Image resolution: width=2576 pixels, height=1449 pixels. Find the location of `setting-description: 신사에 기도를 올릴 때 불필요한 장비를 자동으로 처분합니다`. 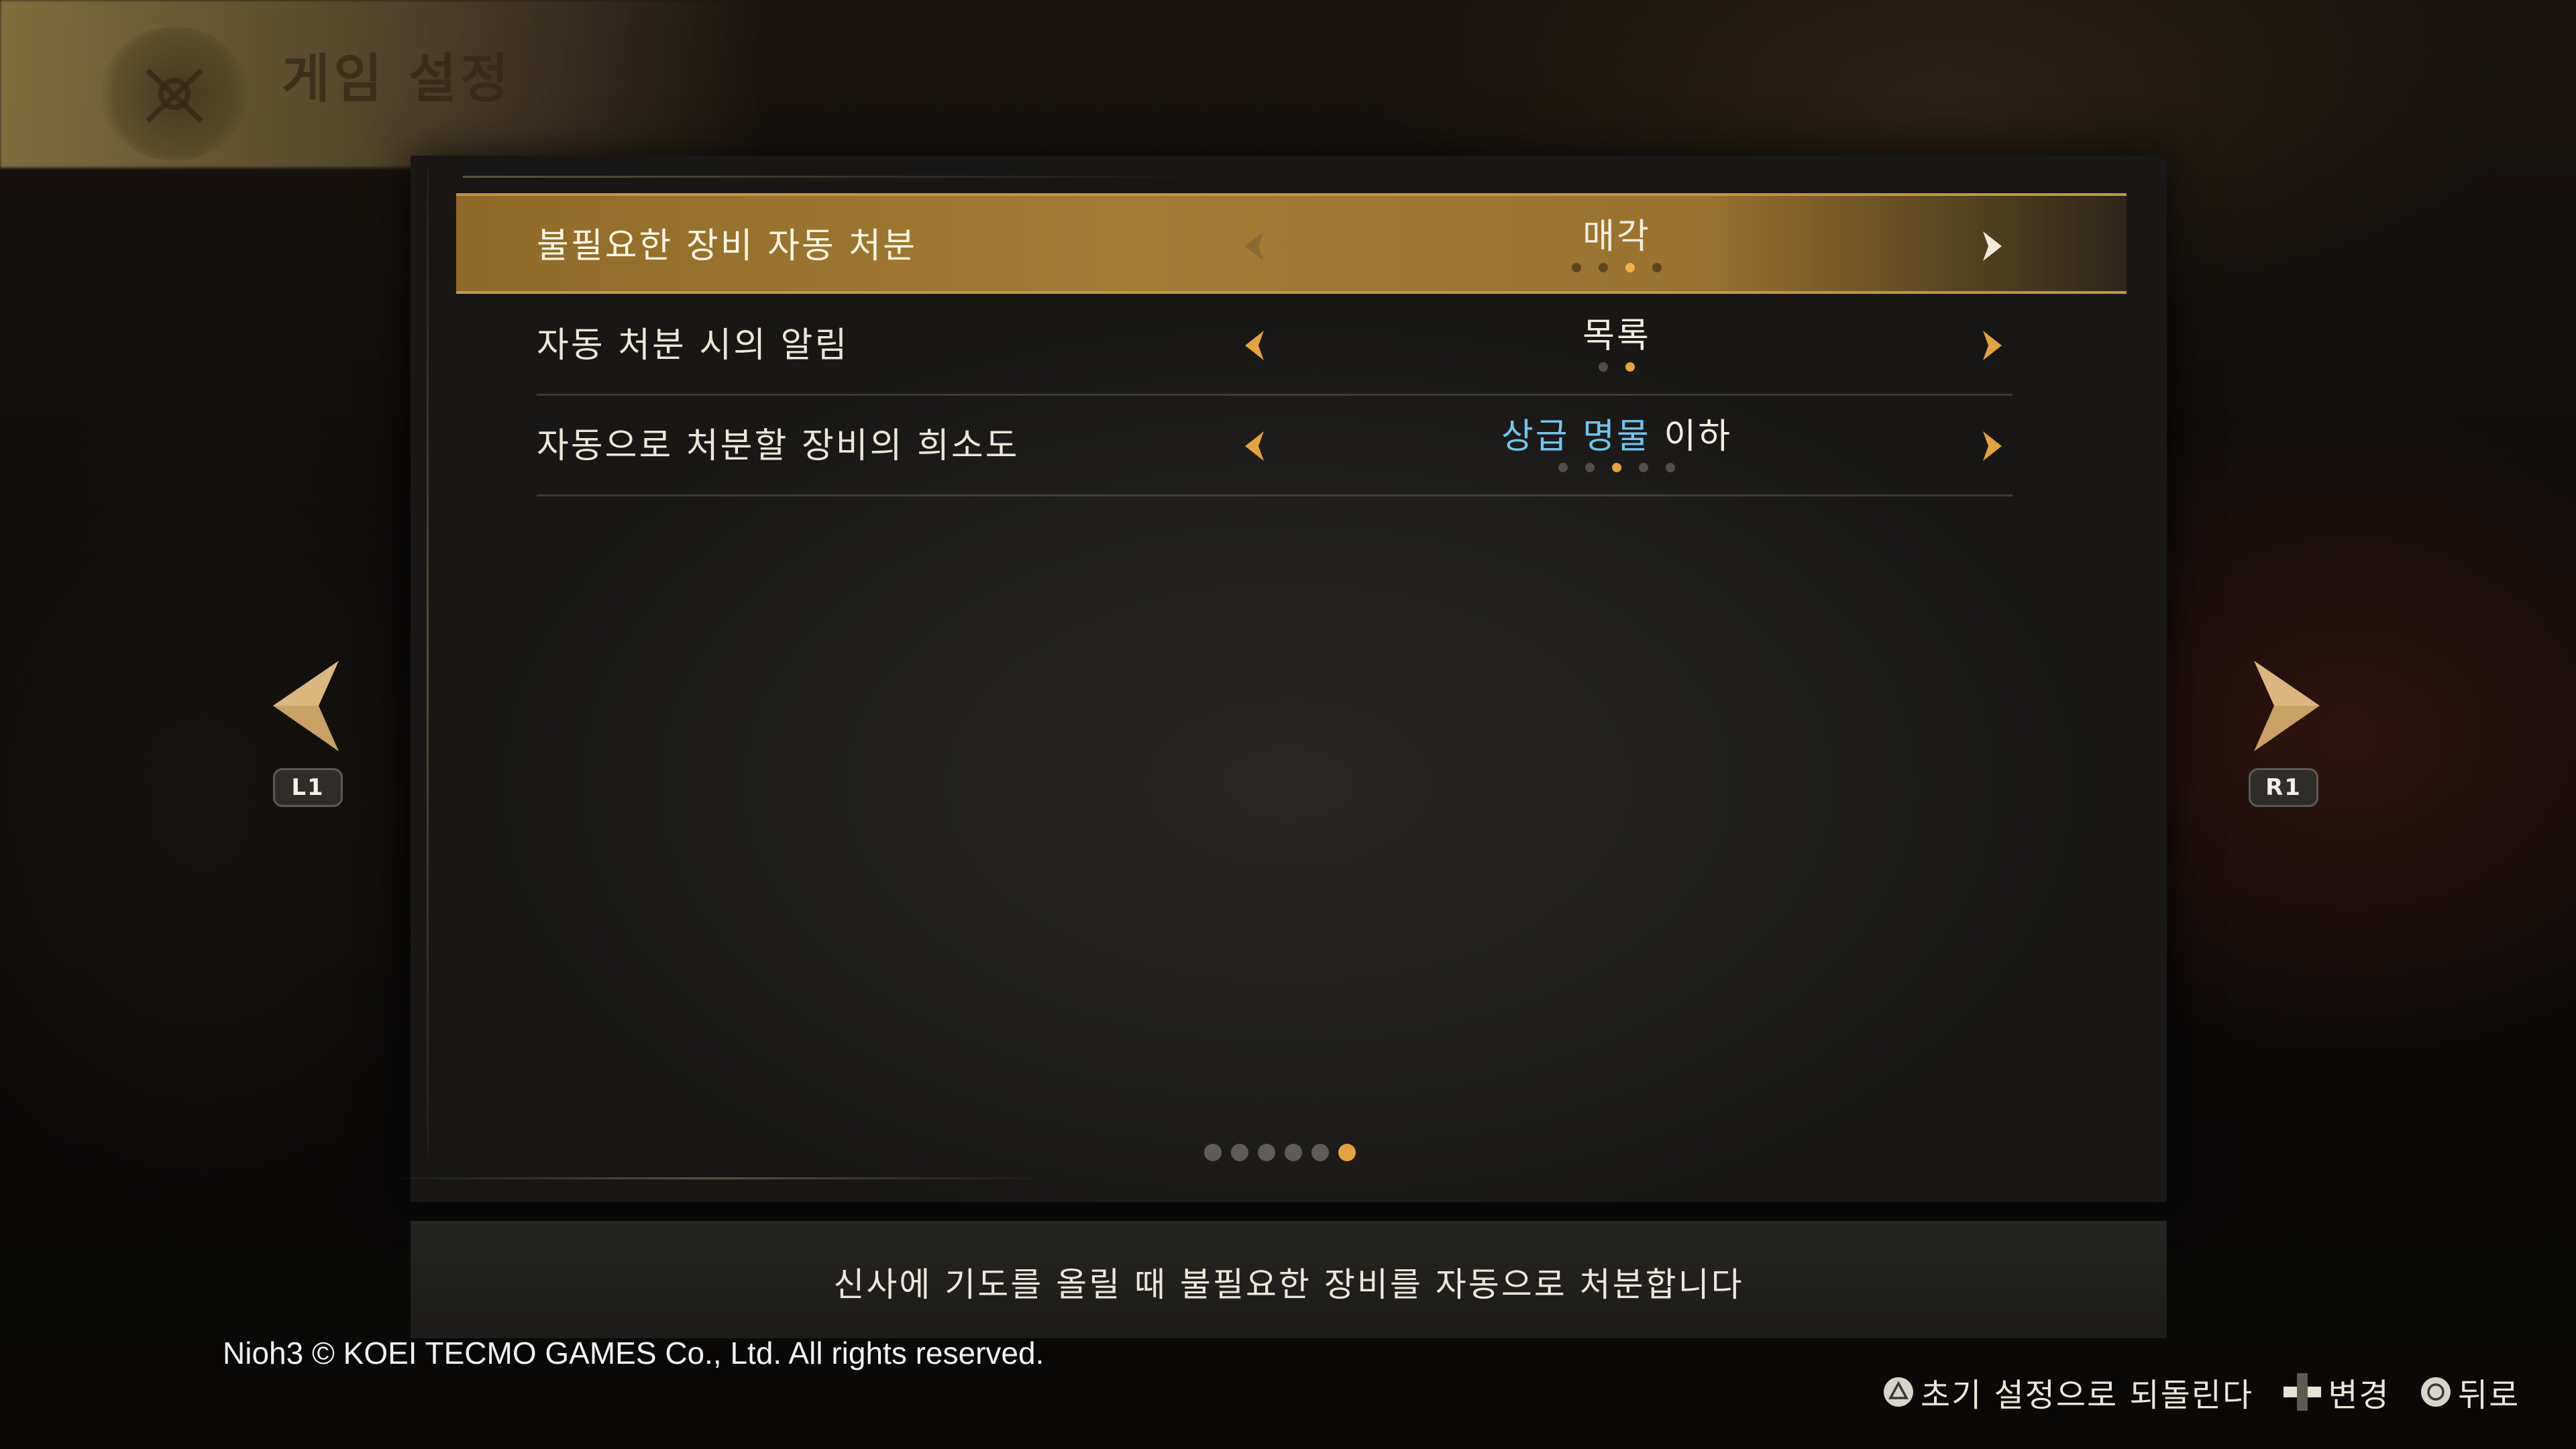

setting-description: 신사에 기도를 올릴 때 불필요한 장비를 자동으로 처분합니다 is located at coordinates (1288, 1284).